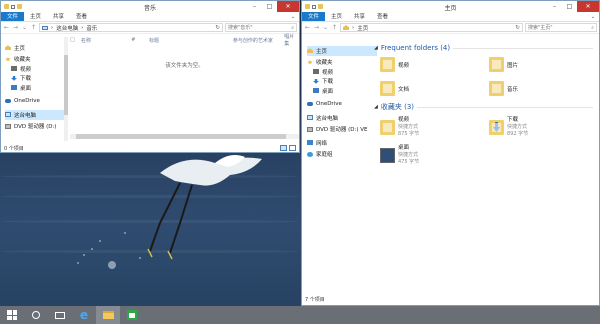  Describe the element at coordinates (292, 148) in the screenshot. I see `large-icons-view-button` at that location.